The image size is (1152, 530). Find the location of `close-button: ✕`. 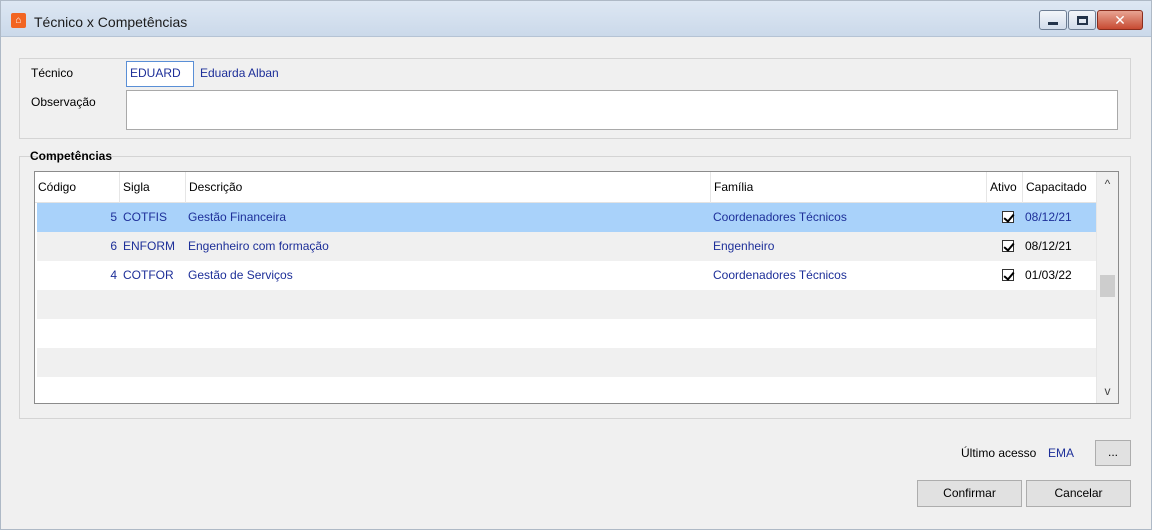

close-button: ✕ is located at coordinates (1120, 20).